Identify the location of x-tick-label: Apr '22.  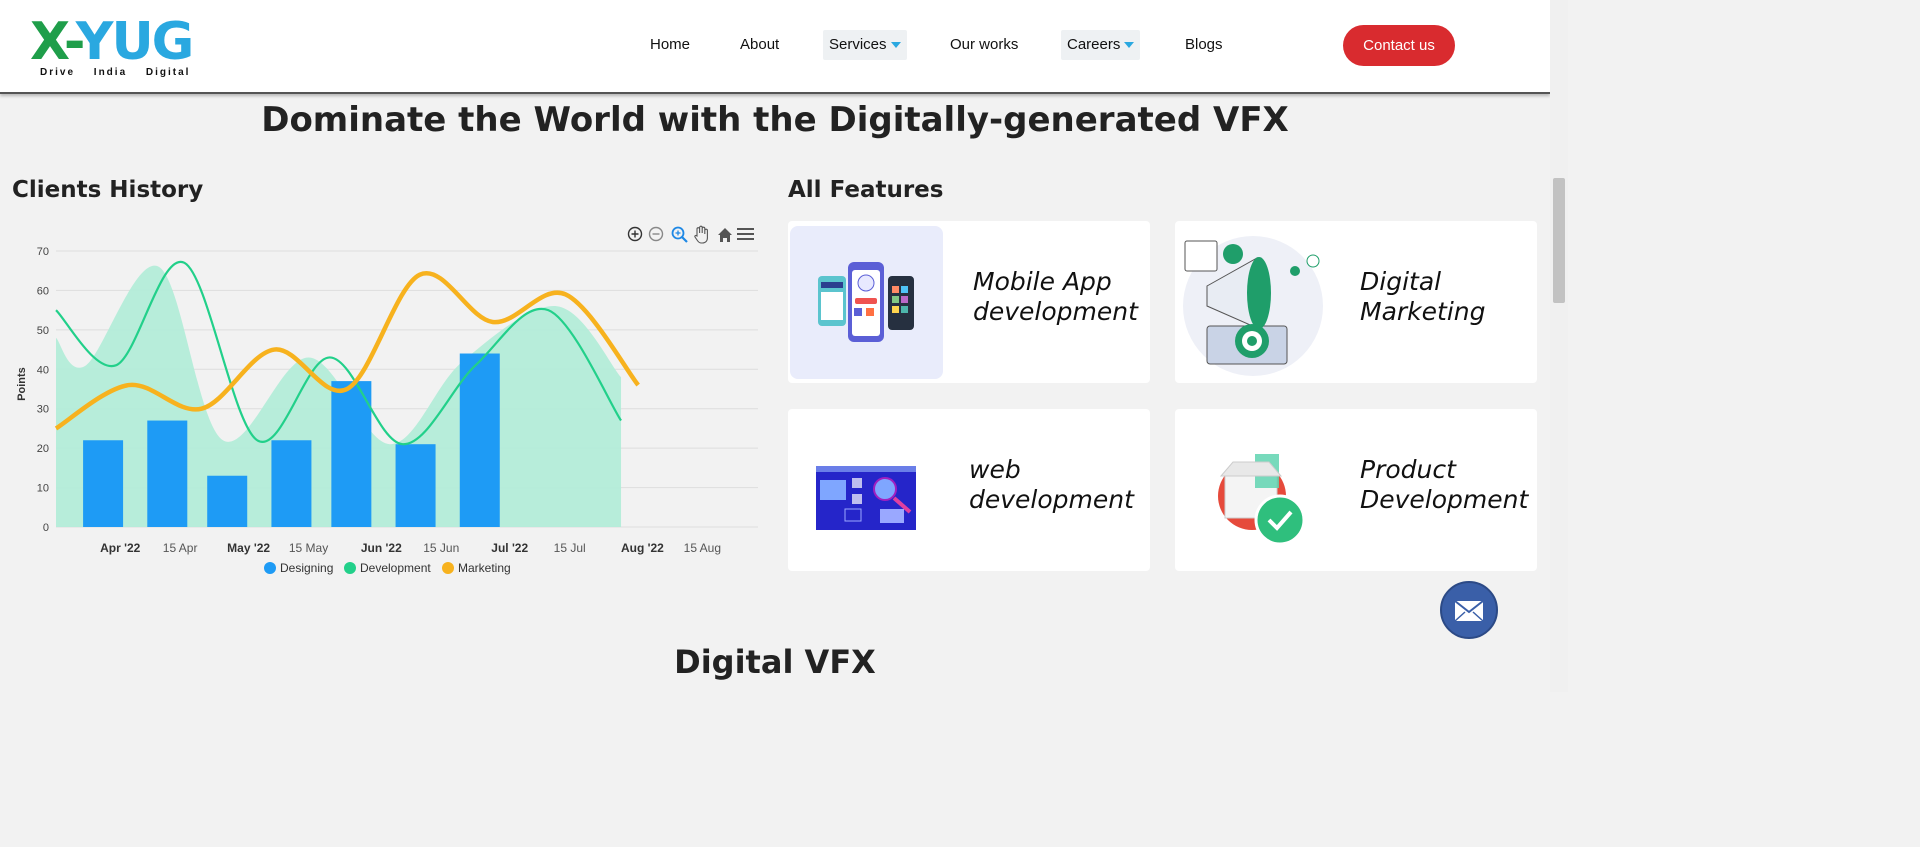
(120, 548).